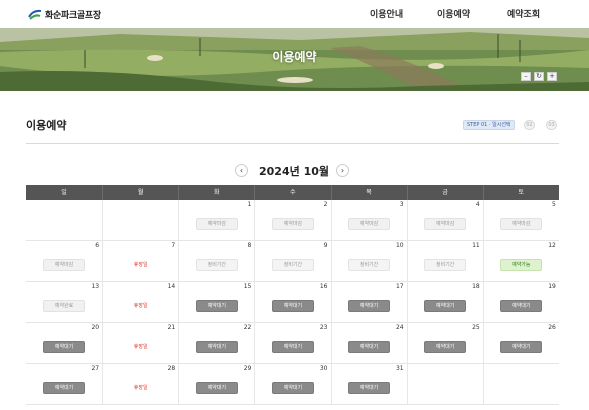 The height and width of the screenshot is (410, 589). Describe the element at coordinates (552, 286) in the screenshot. I see `day-number: 19` at that location.